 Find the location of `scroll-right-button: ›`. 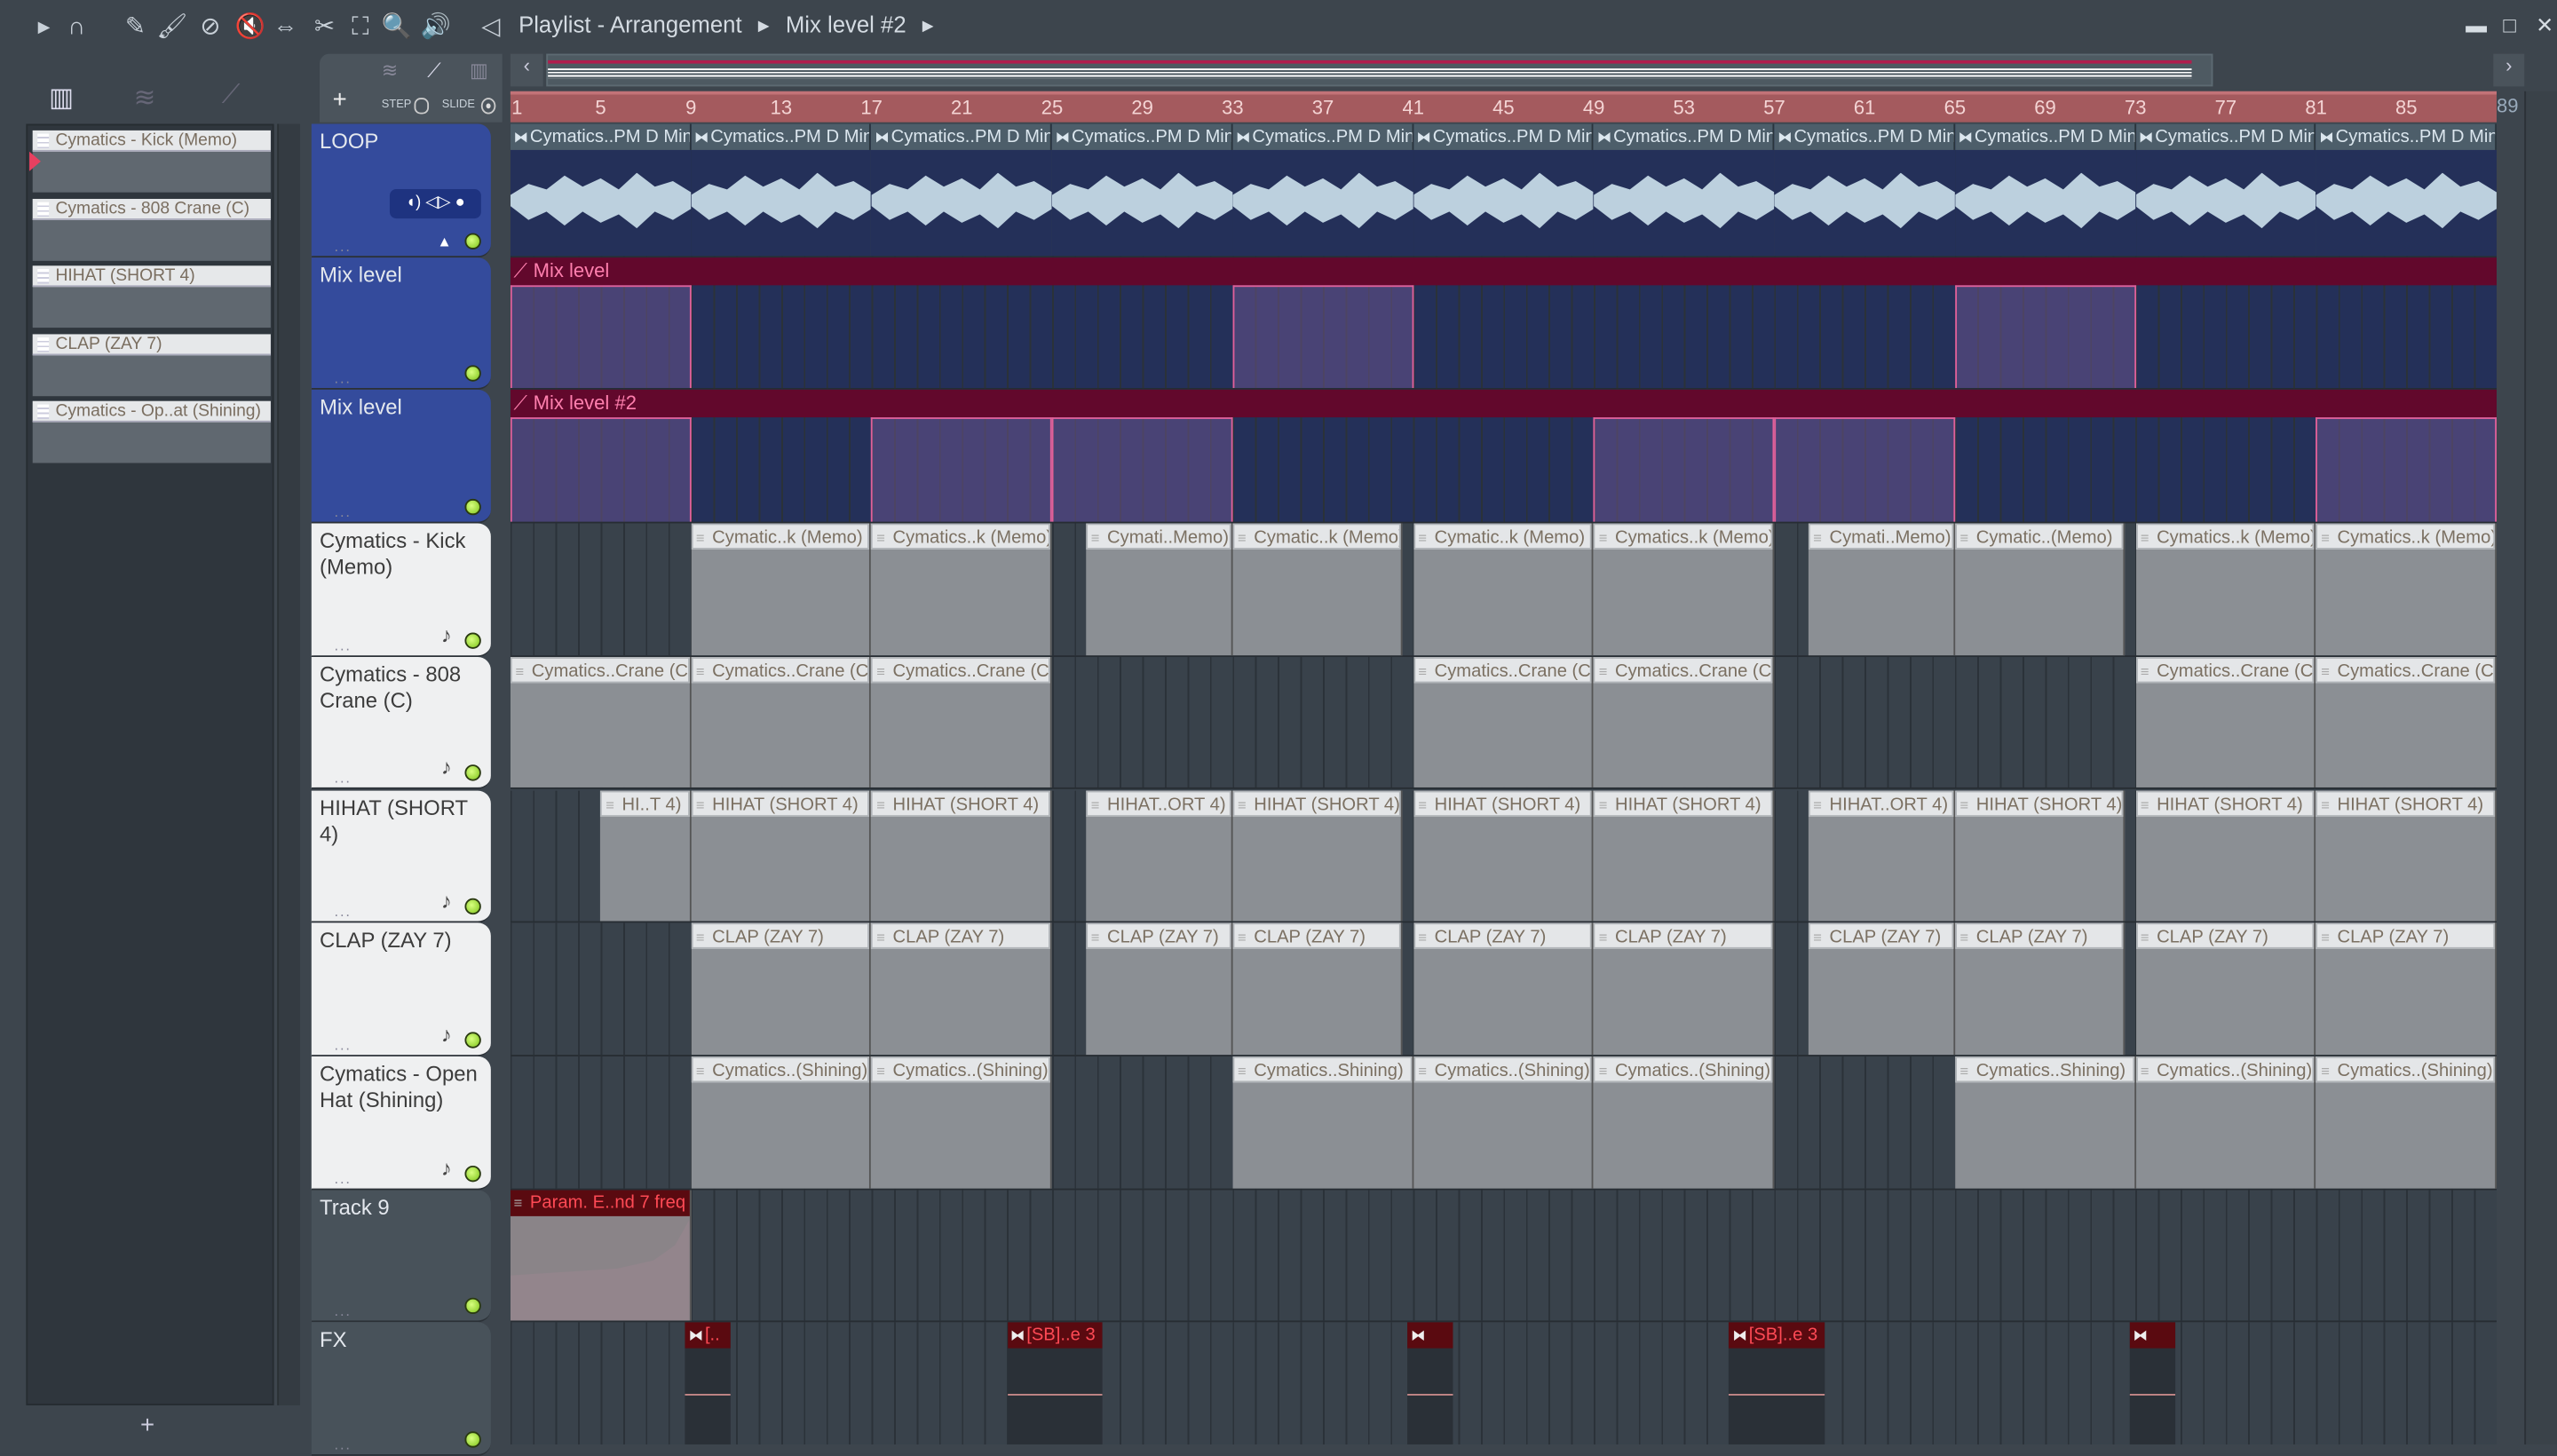

scroll-right-button: › is located at coordinates (2509, 70).